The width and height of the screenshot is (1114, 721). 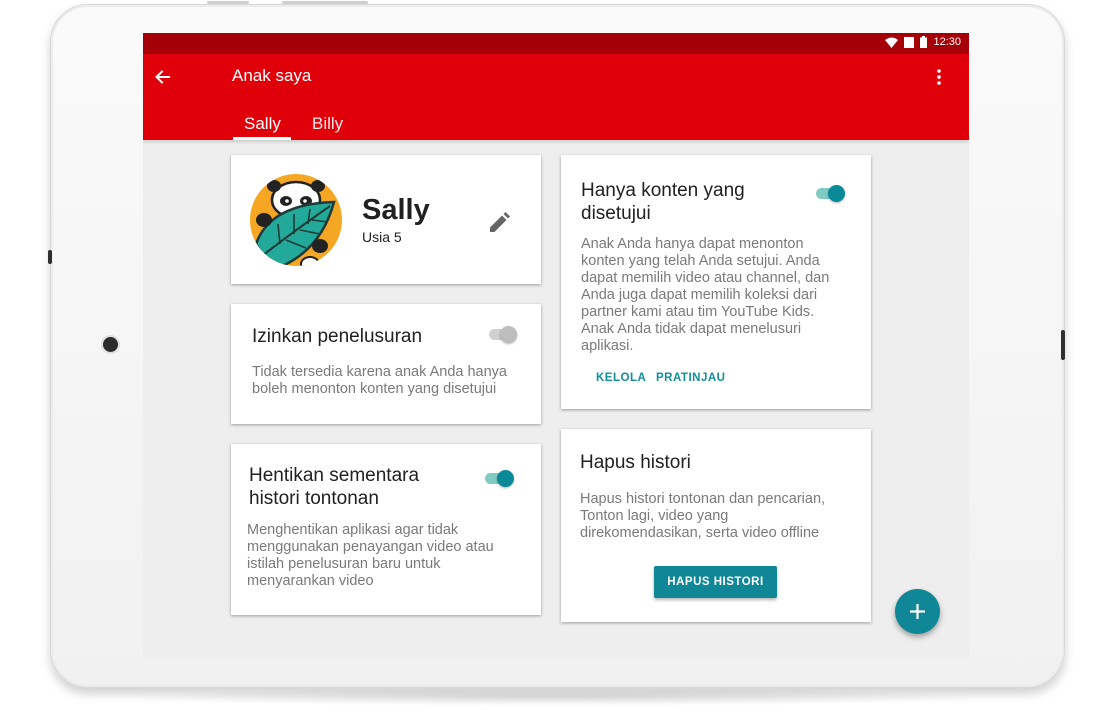 I want to click on plus-icon, so click(x=917, y=611).